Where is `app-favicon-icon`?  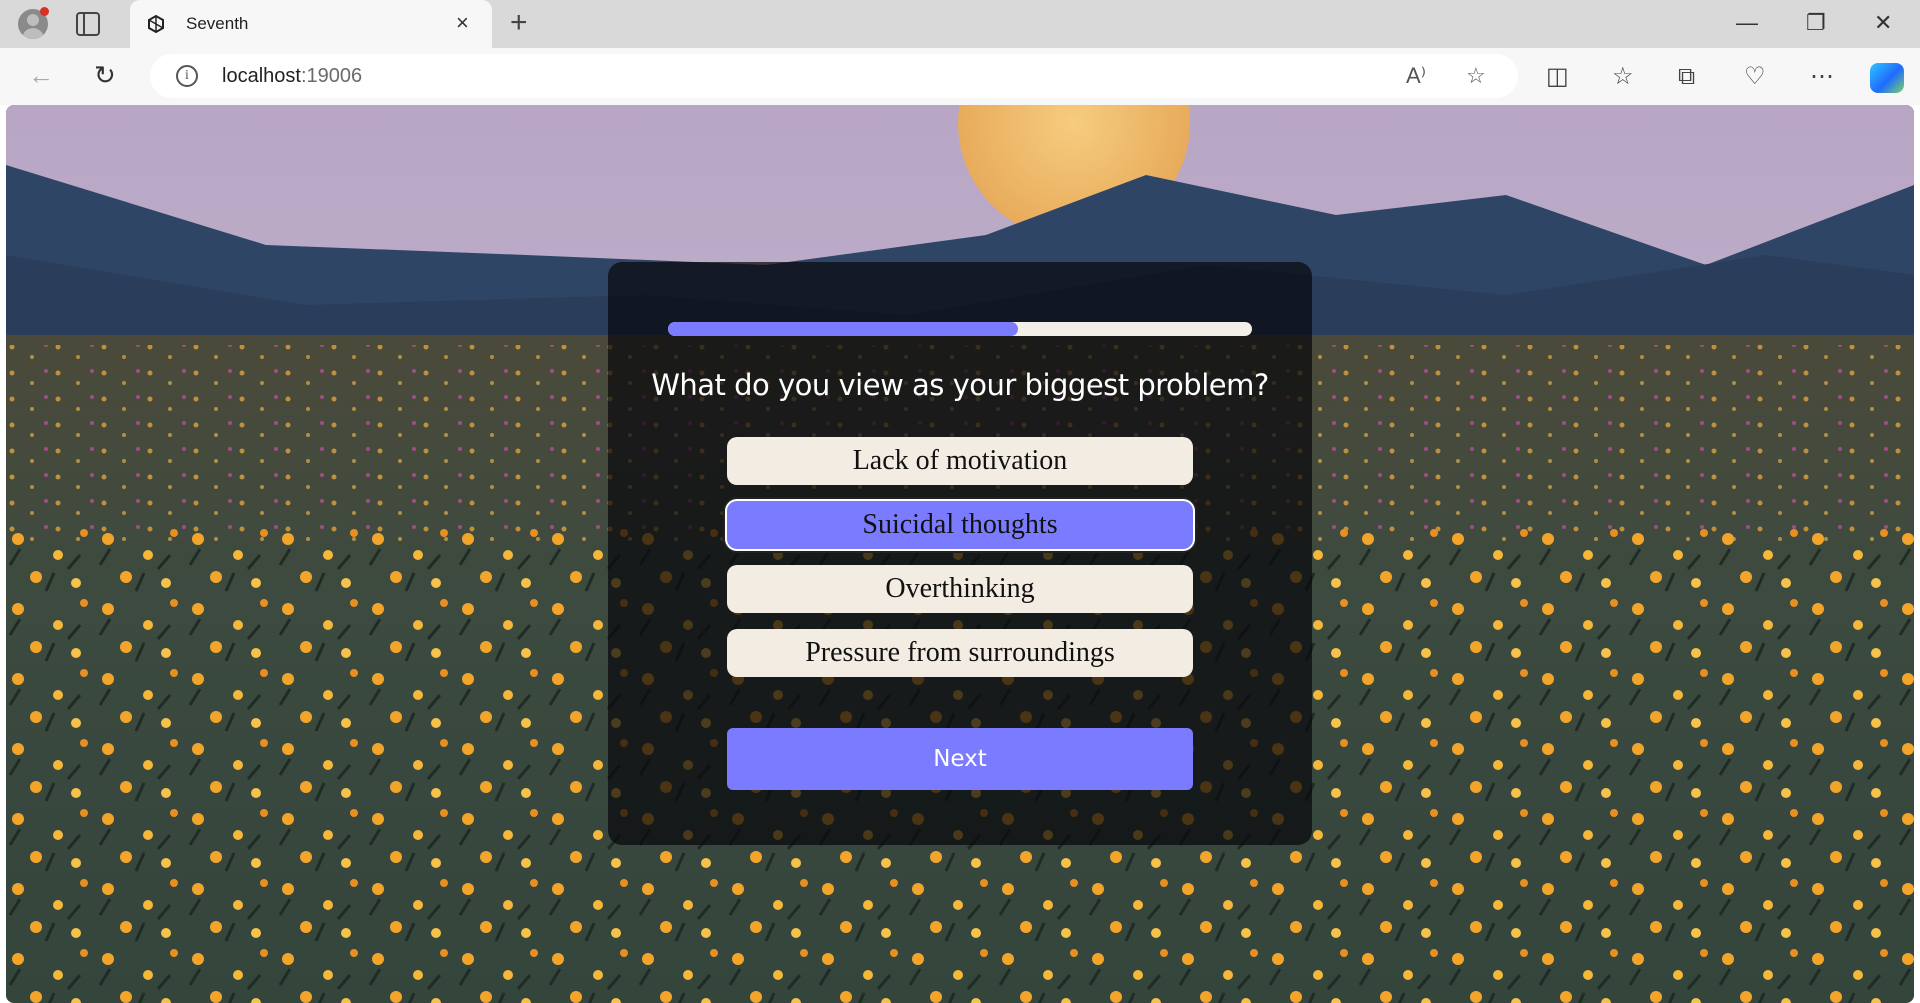
app-favicon-icon is located at coordinates (156, 24).